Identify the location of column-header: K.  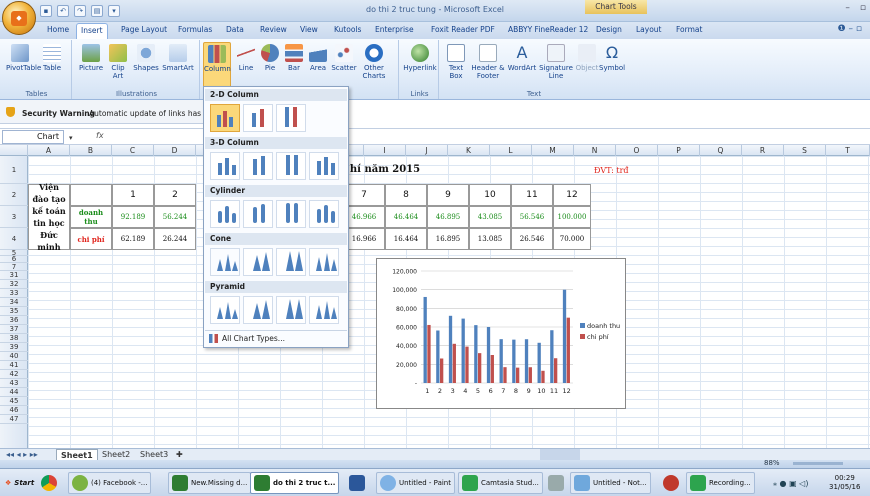
(469, 150).